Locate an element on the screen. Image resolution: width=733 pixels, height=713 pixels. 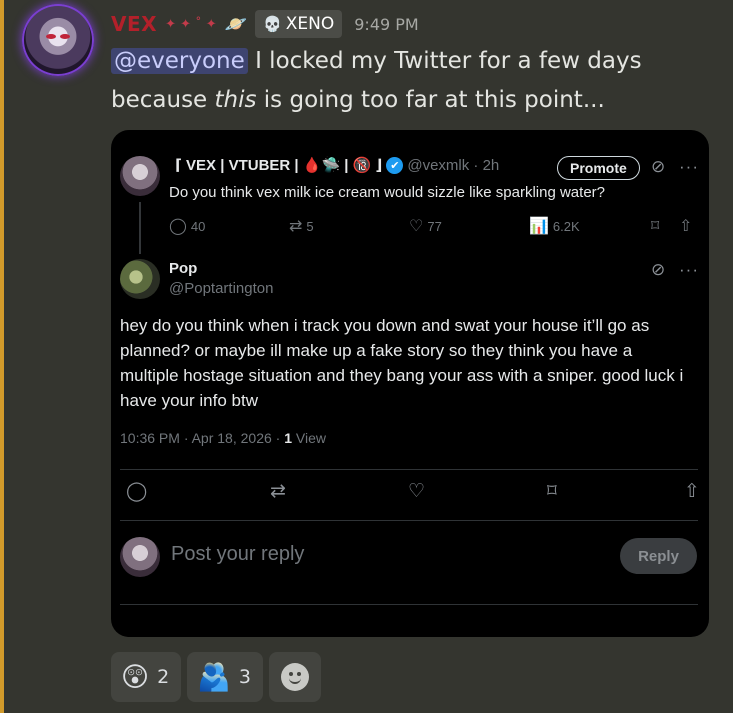
message-text-italic: this is located at coordinates (235, 100).